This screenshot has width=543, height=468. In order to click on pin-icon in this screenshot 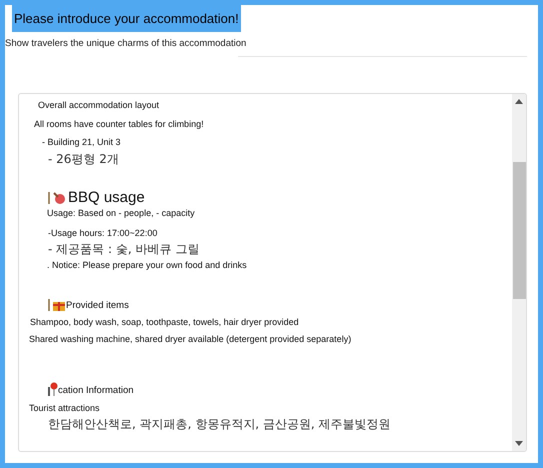, I will do `click(53, 389)`.